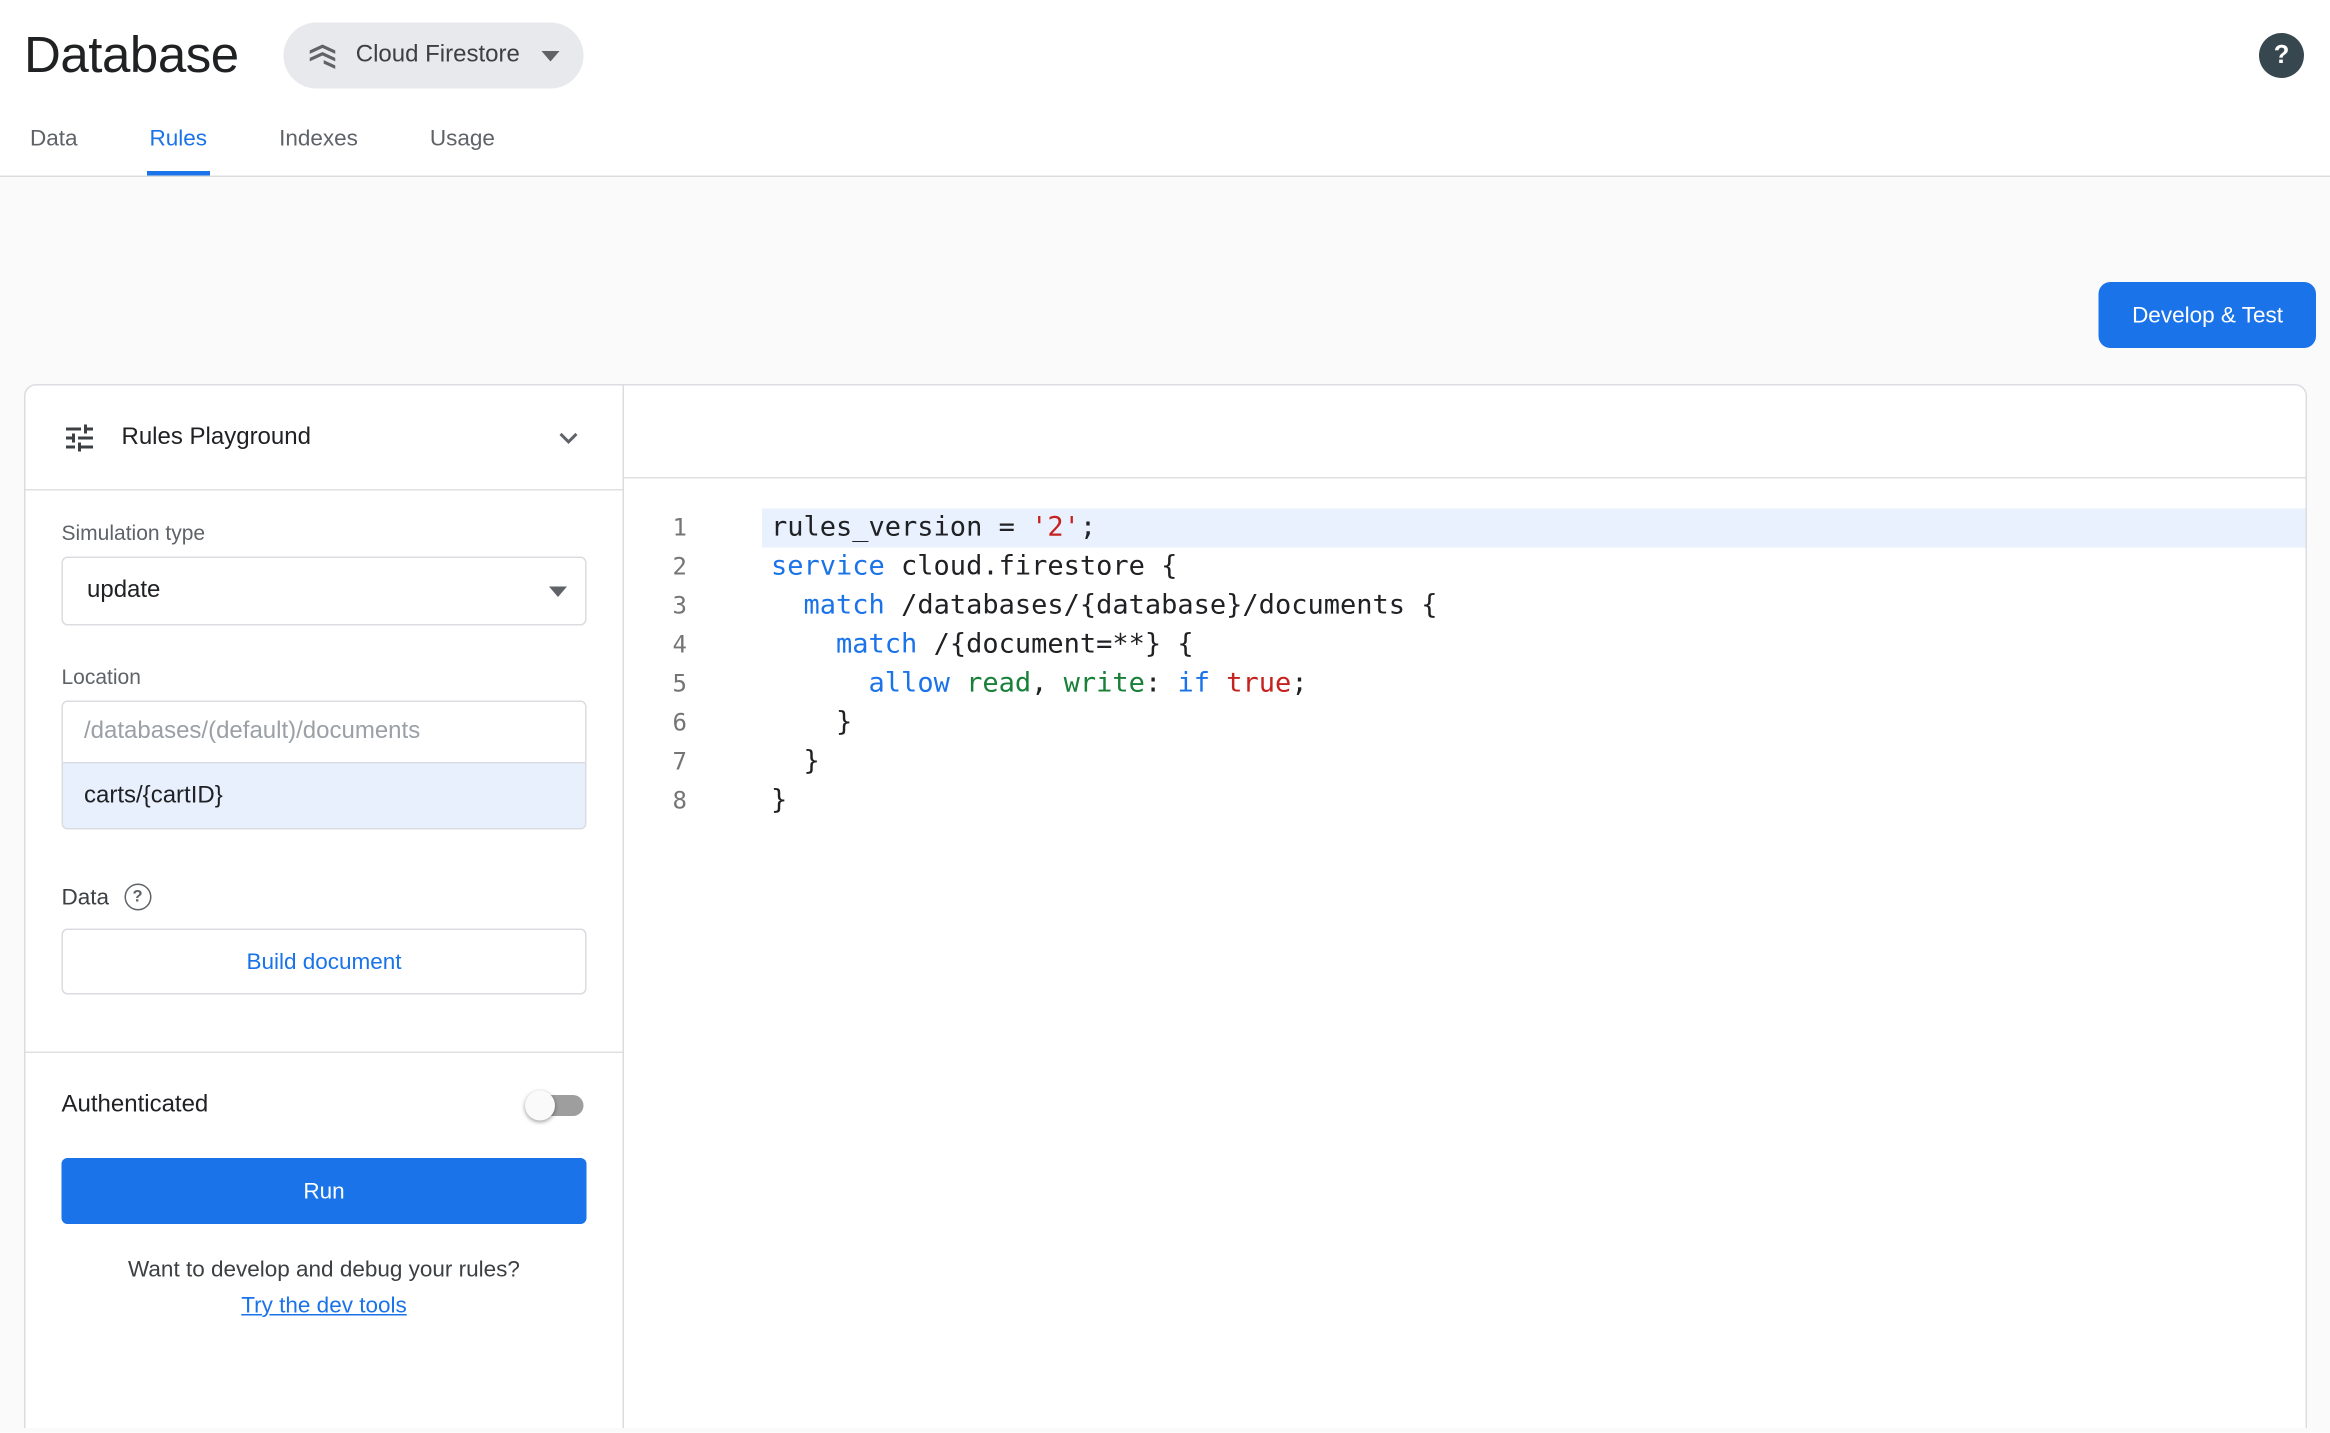 The width and height of the screenshot is (2330, 1433). What do you see at coordinates (540, 1105) in the screenshot?
I see `toggle-thumb` at bounding box center [540, 1105].